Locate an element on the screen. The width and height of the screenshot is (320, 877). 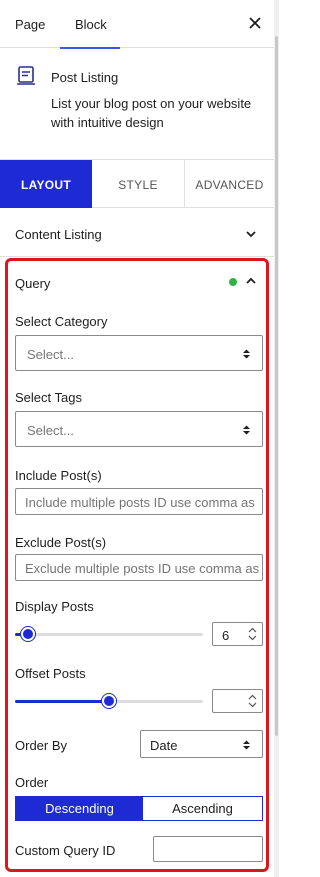
offset-posts-slider-fill is located at coordinates (62, 701).